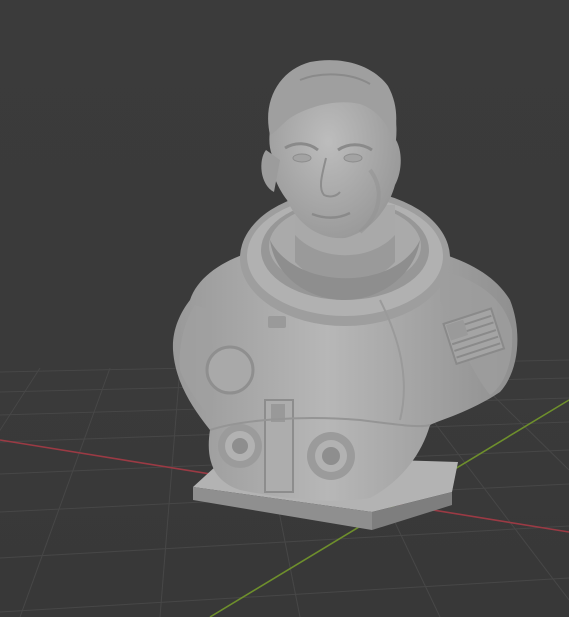  Describe the element at coordinates (331, 456) in the screenshot. I see `right-hose-connector` at that location.